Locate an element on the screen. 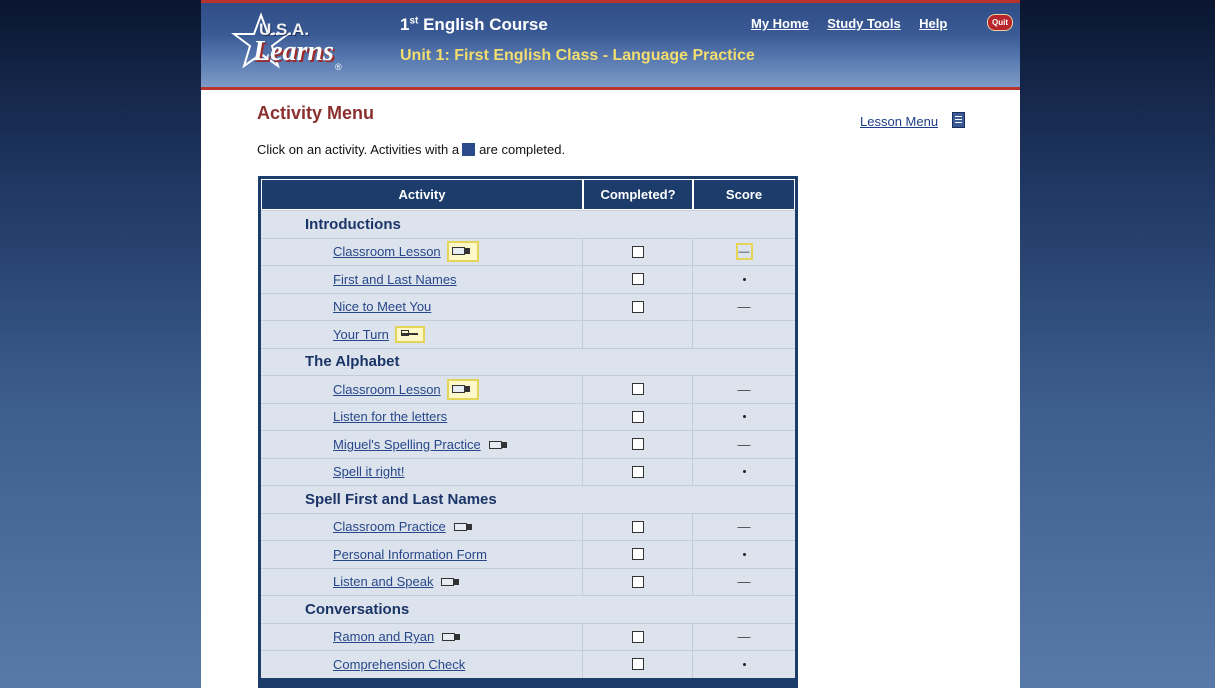 Image resolution: width=1215 pixels, height=688 pixels. table-row: Listen and Speak — is located at coordinates (528, 581).